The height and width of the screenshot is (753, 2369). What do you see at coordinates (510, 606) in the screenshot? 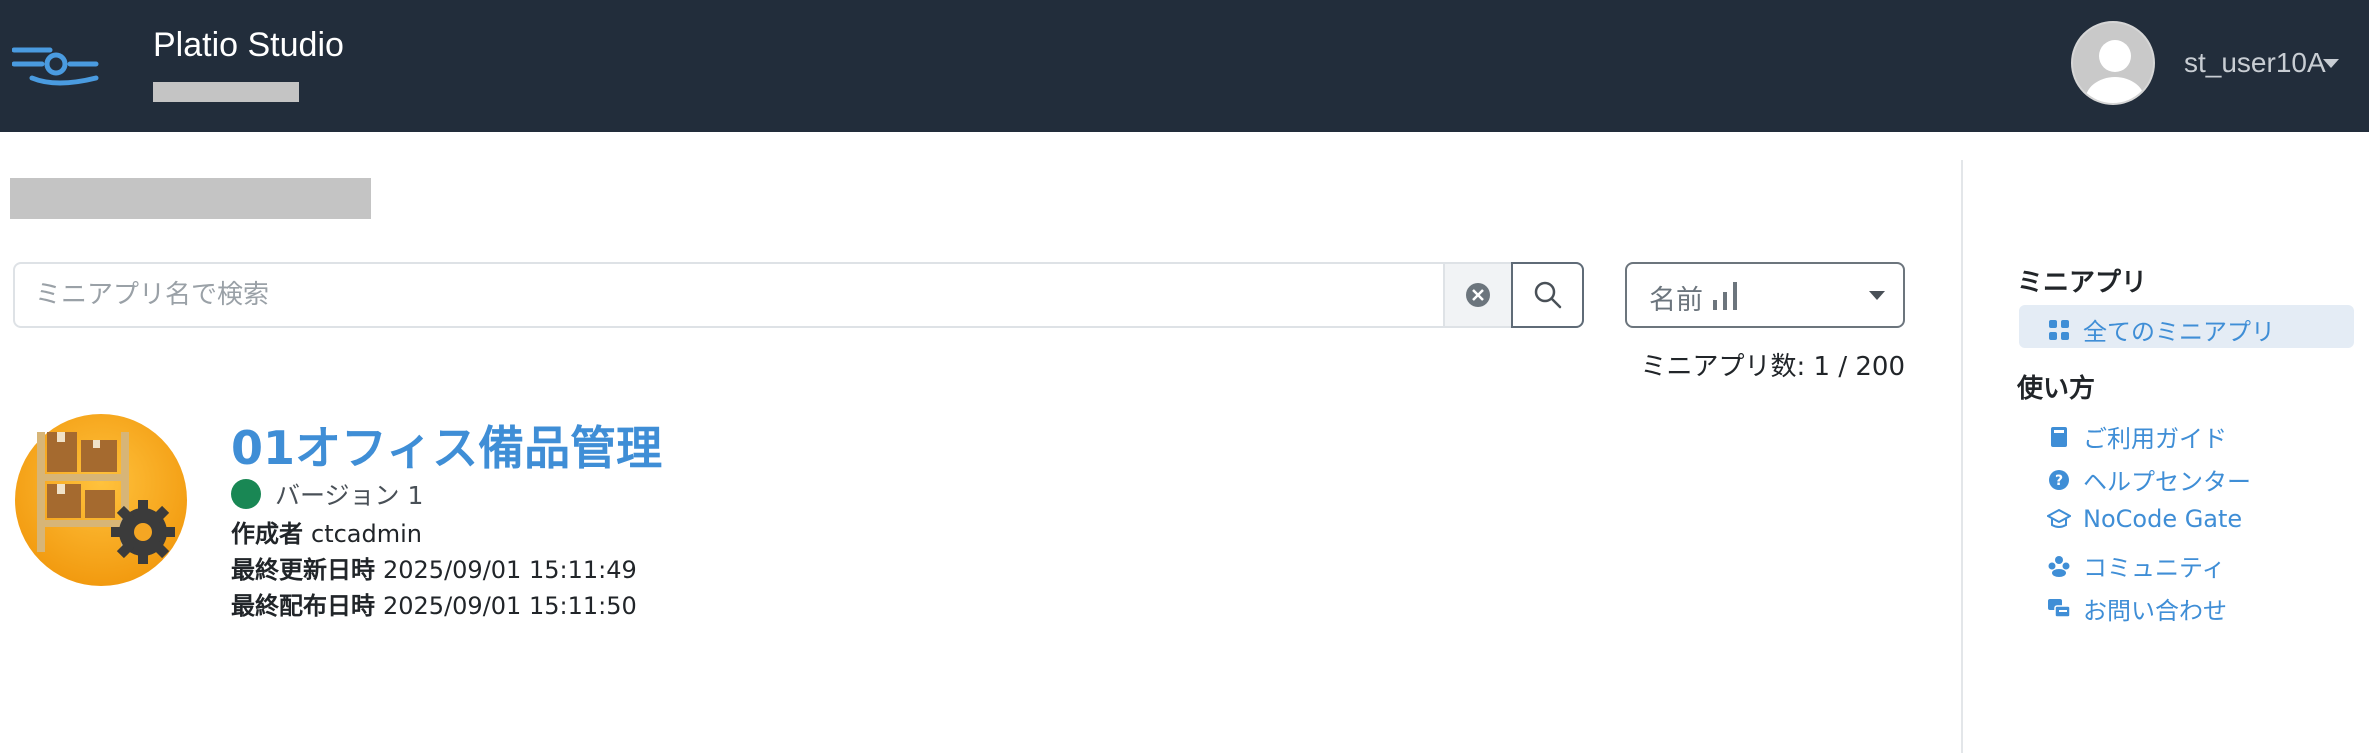
I see `published-value: 2025/09/01 15:11:50` at bounding box center [510, 606].